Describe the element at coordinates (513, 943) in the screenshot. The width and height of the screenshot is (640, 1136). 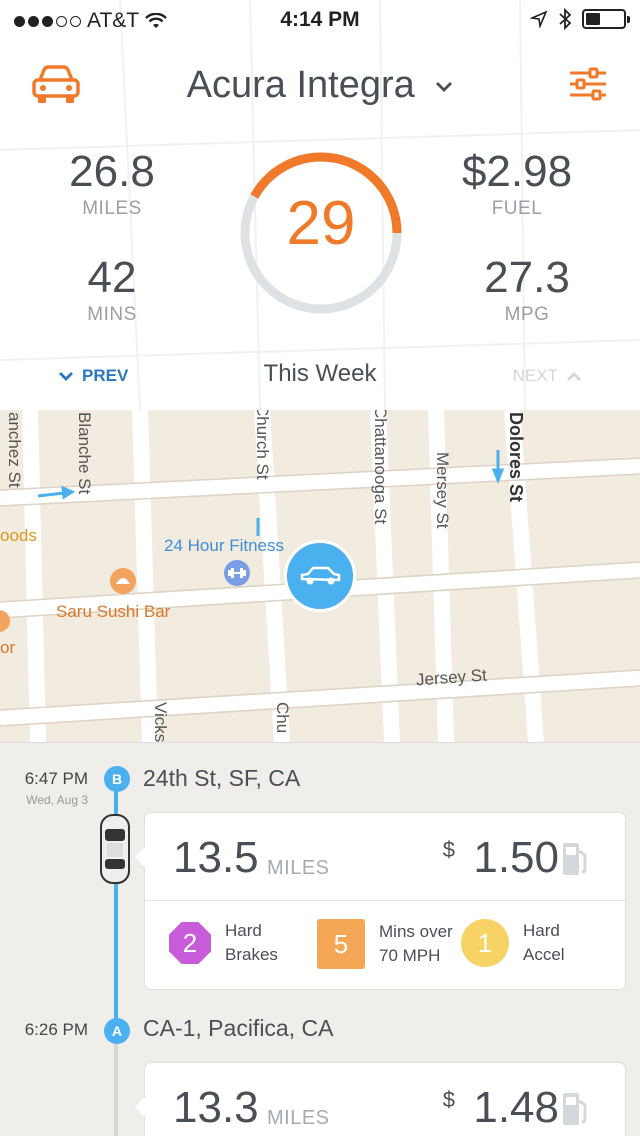
I see `hard-accel-event: 1 Hard Accel` at that location.